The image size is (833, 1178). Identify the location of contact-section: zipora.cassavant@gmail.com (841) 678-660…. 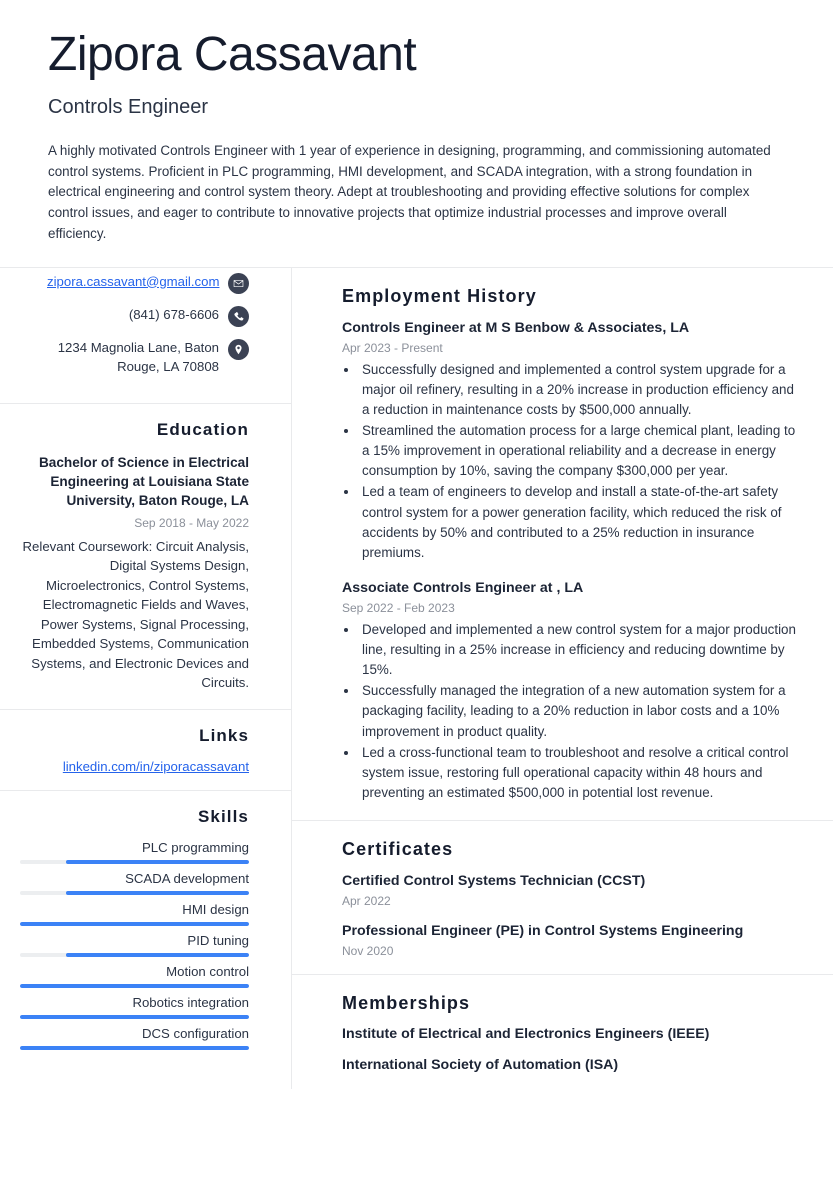
(145, 335).